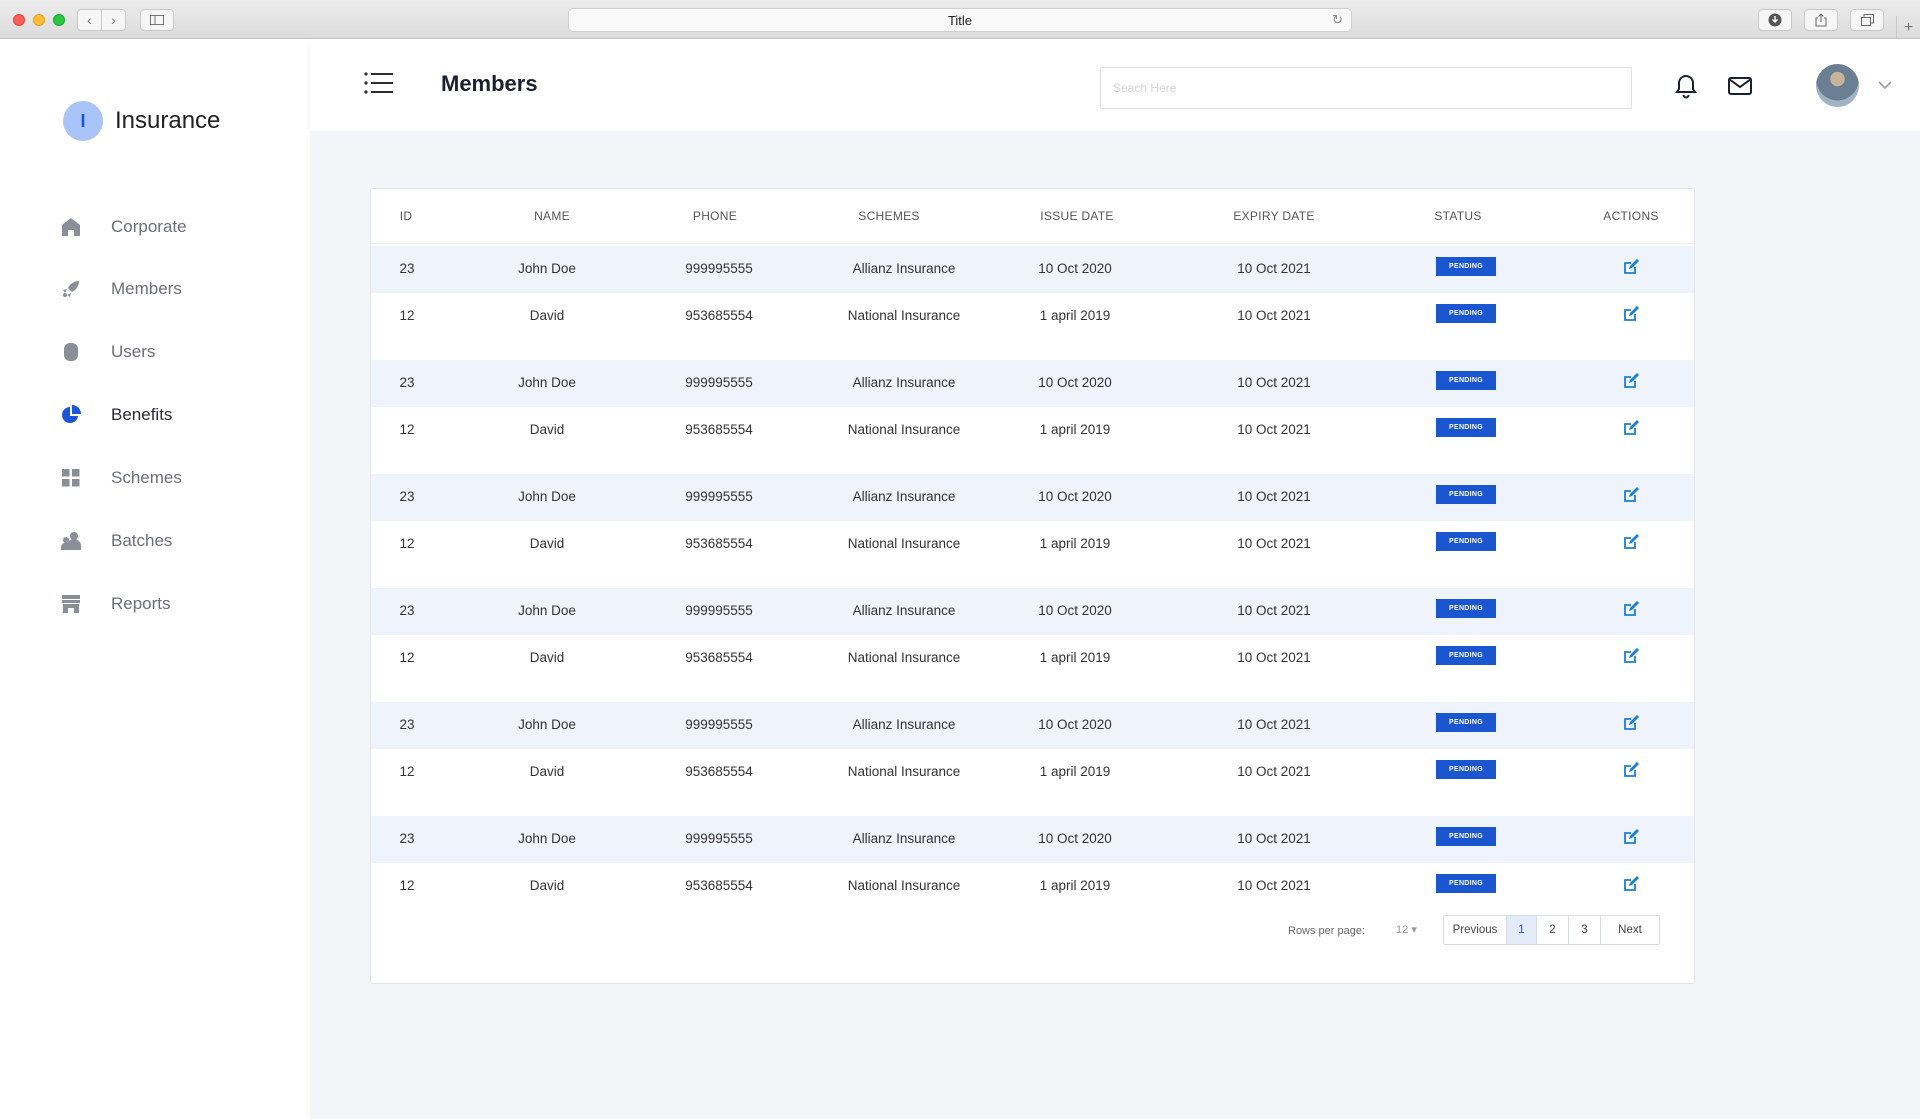 Image resolution: width=1920 pixels, height=1119 pixels. Describe the element at coordinates (83, 121) in the screenshot. I see `logo-badge: I` at that location.